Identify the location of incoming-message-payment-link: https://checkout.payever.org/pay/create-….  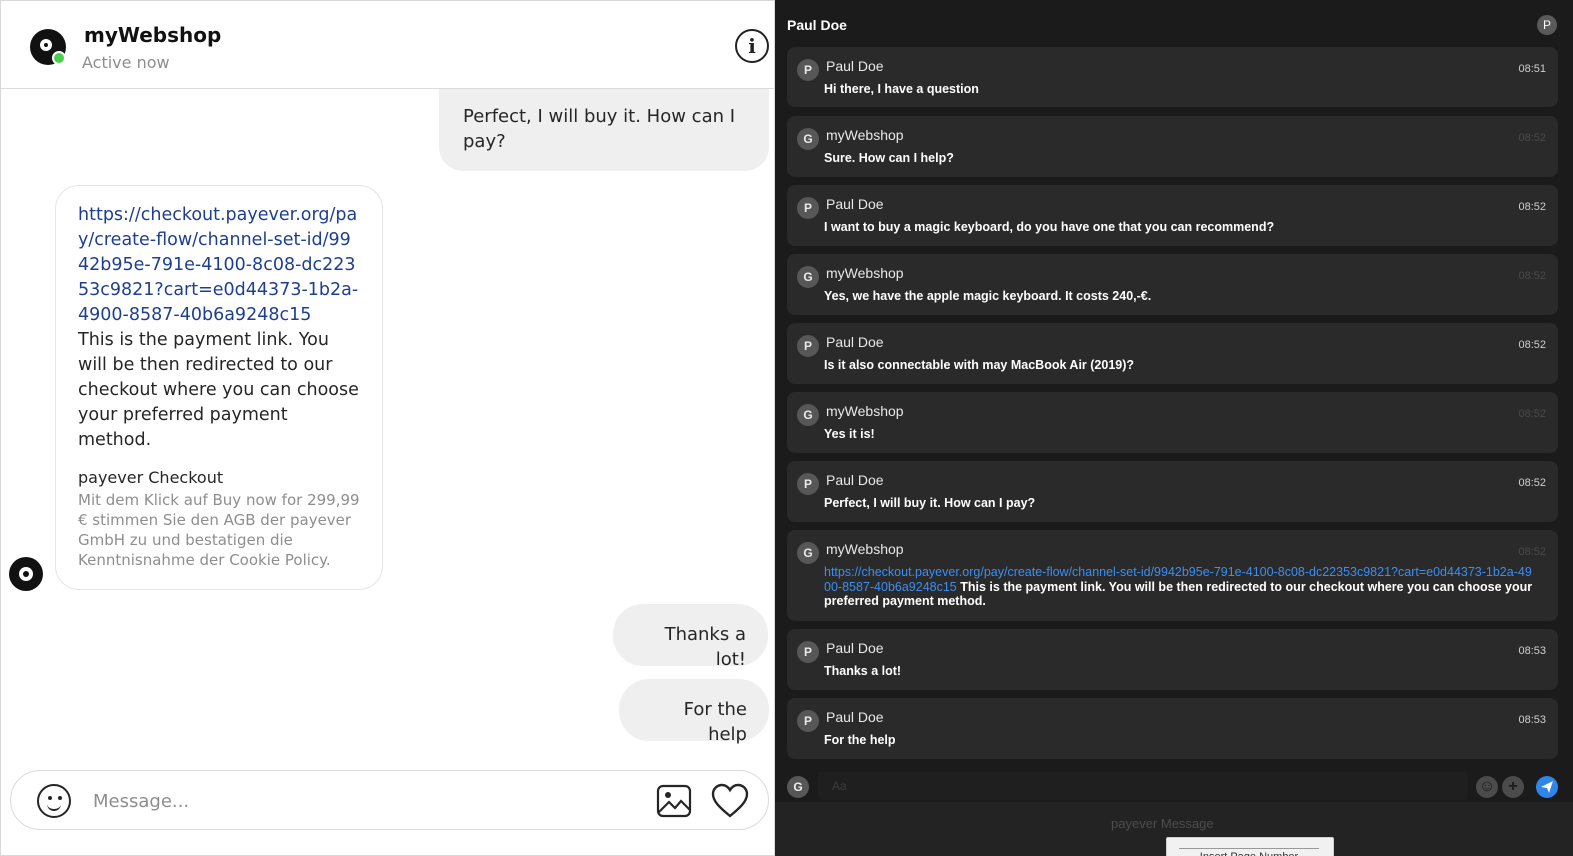
(219, 387).